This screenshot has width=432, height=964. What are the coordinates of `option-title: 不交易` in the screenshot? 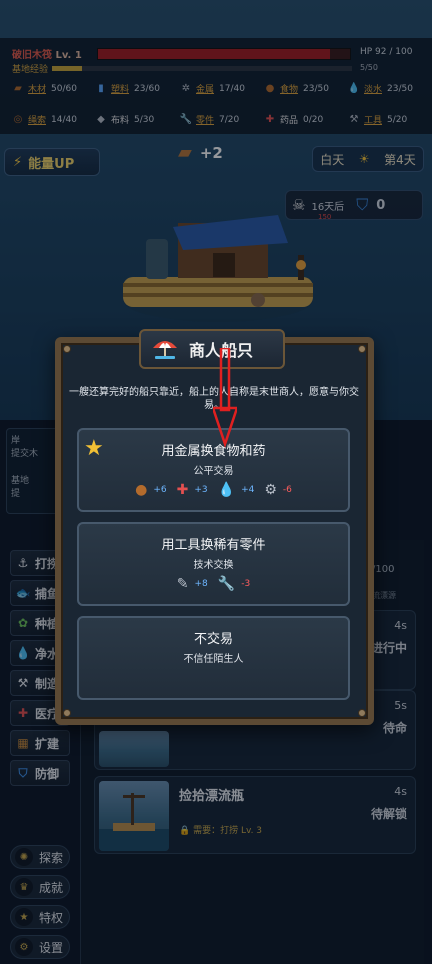 It's located at (213, 639).